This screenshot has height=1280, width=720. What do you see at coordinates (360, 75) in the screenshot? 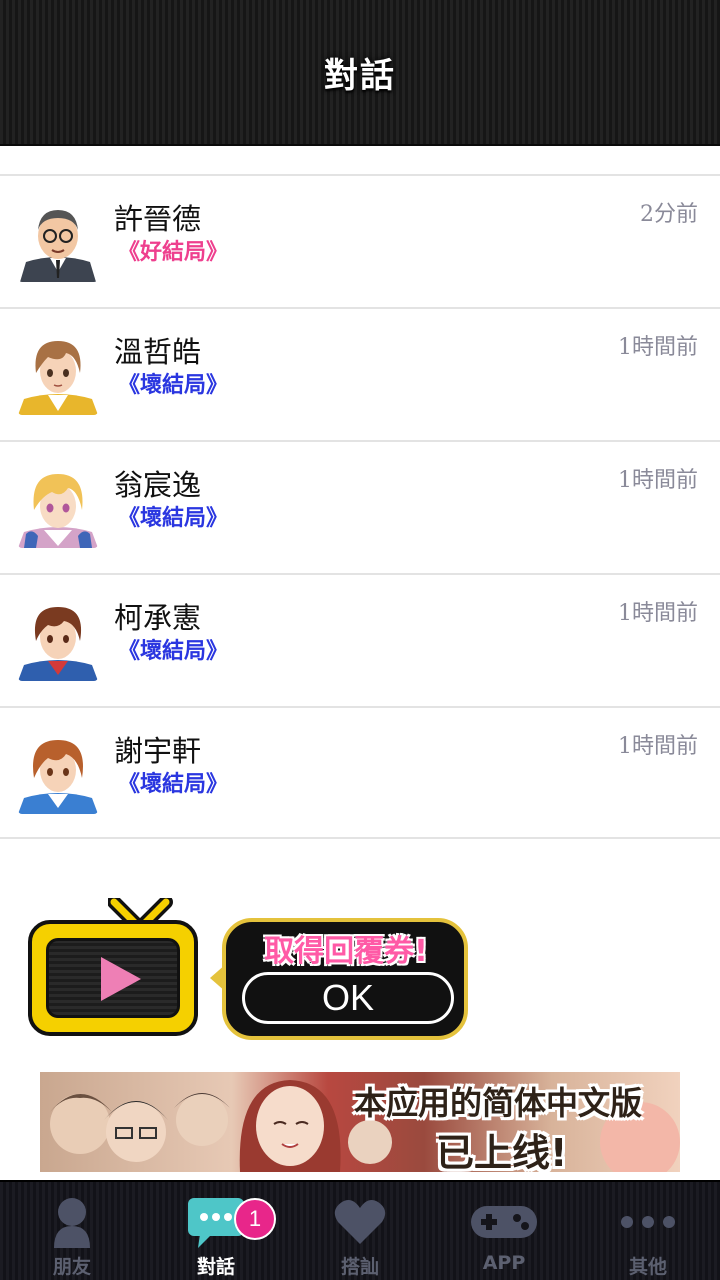
I see `page-title: 對話` at bounding box center [360, 75].